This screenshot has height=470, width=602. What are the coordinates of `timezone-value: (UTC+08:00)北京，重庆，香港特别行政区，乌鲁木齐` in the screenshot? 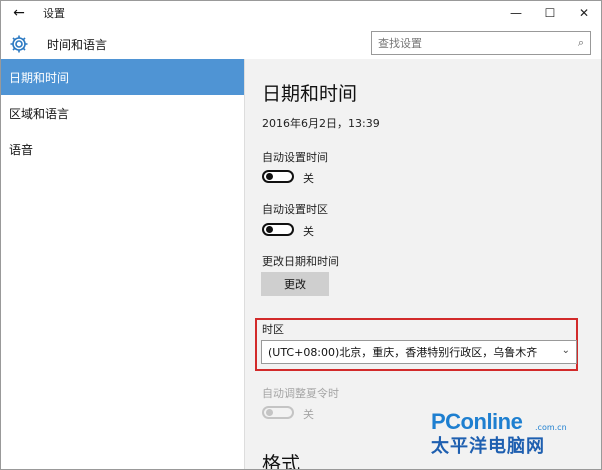 It's located at (403, 352).